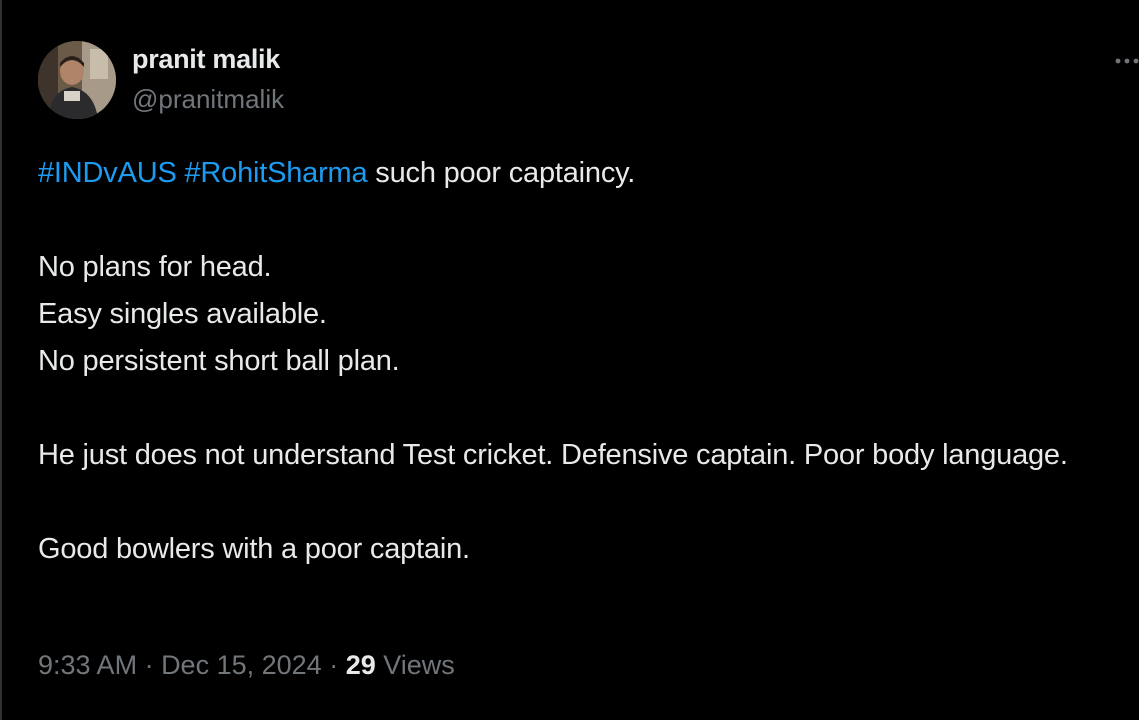  What do you see at coordinates (360, 665) in the screenshot?
I see `views-count: 29` at bounding box center [360, 665].